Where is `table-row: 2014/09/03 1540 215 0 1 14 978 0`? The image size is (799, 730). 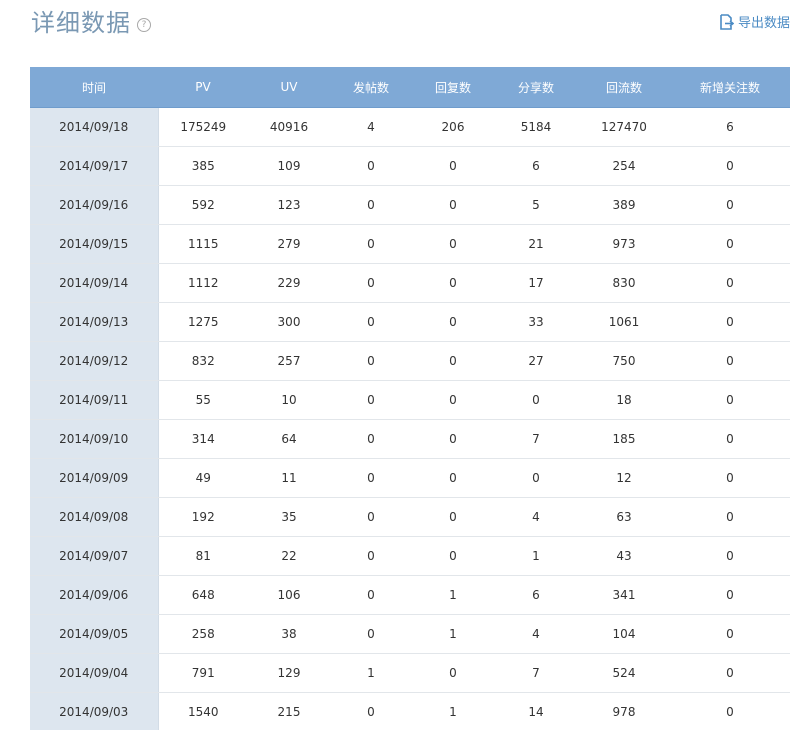
table-row: 2014/09/03 1540 215 0 1 14 978 0 is located at coordinates (410, 711).